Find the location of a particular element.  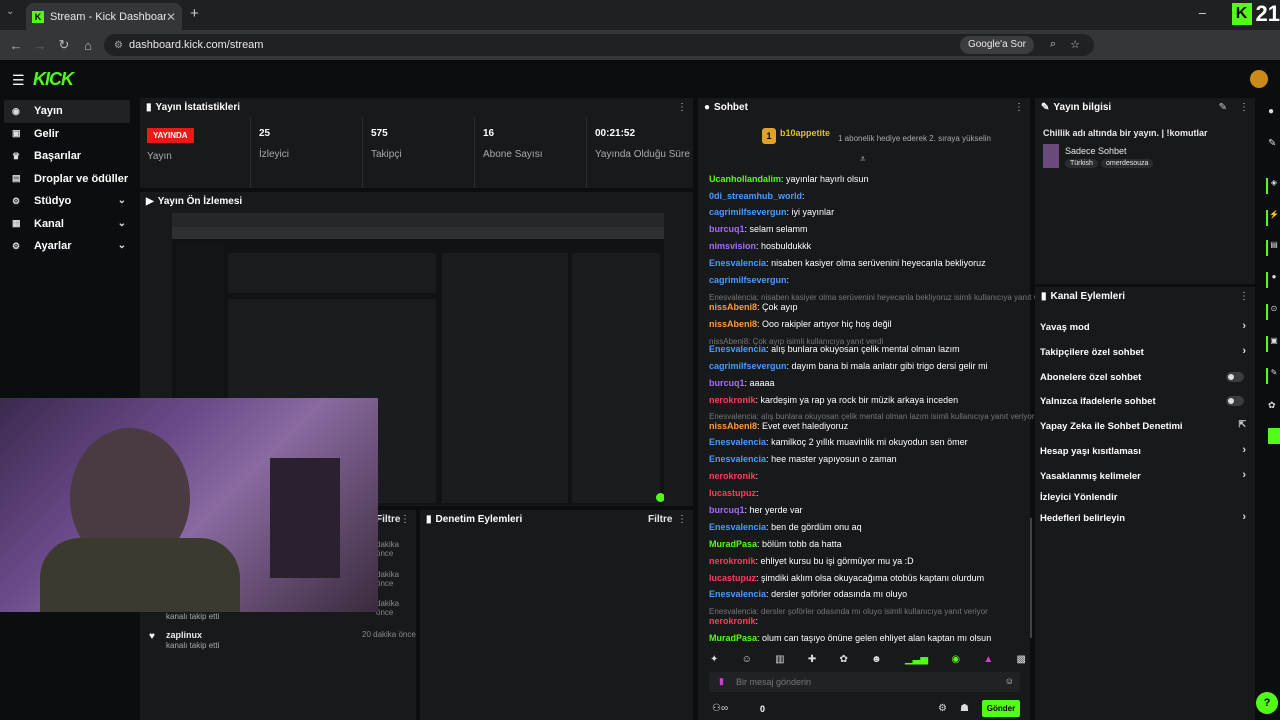

channel-action-item: Yavaş mod › is located at coordinates (1145, 326).